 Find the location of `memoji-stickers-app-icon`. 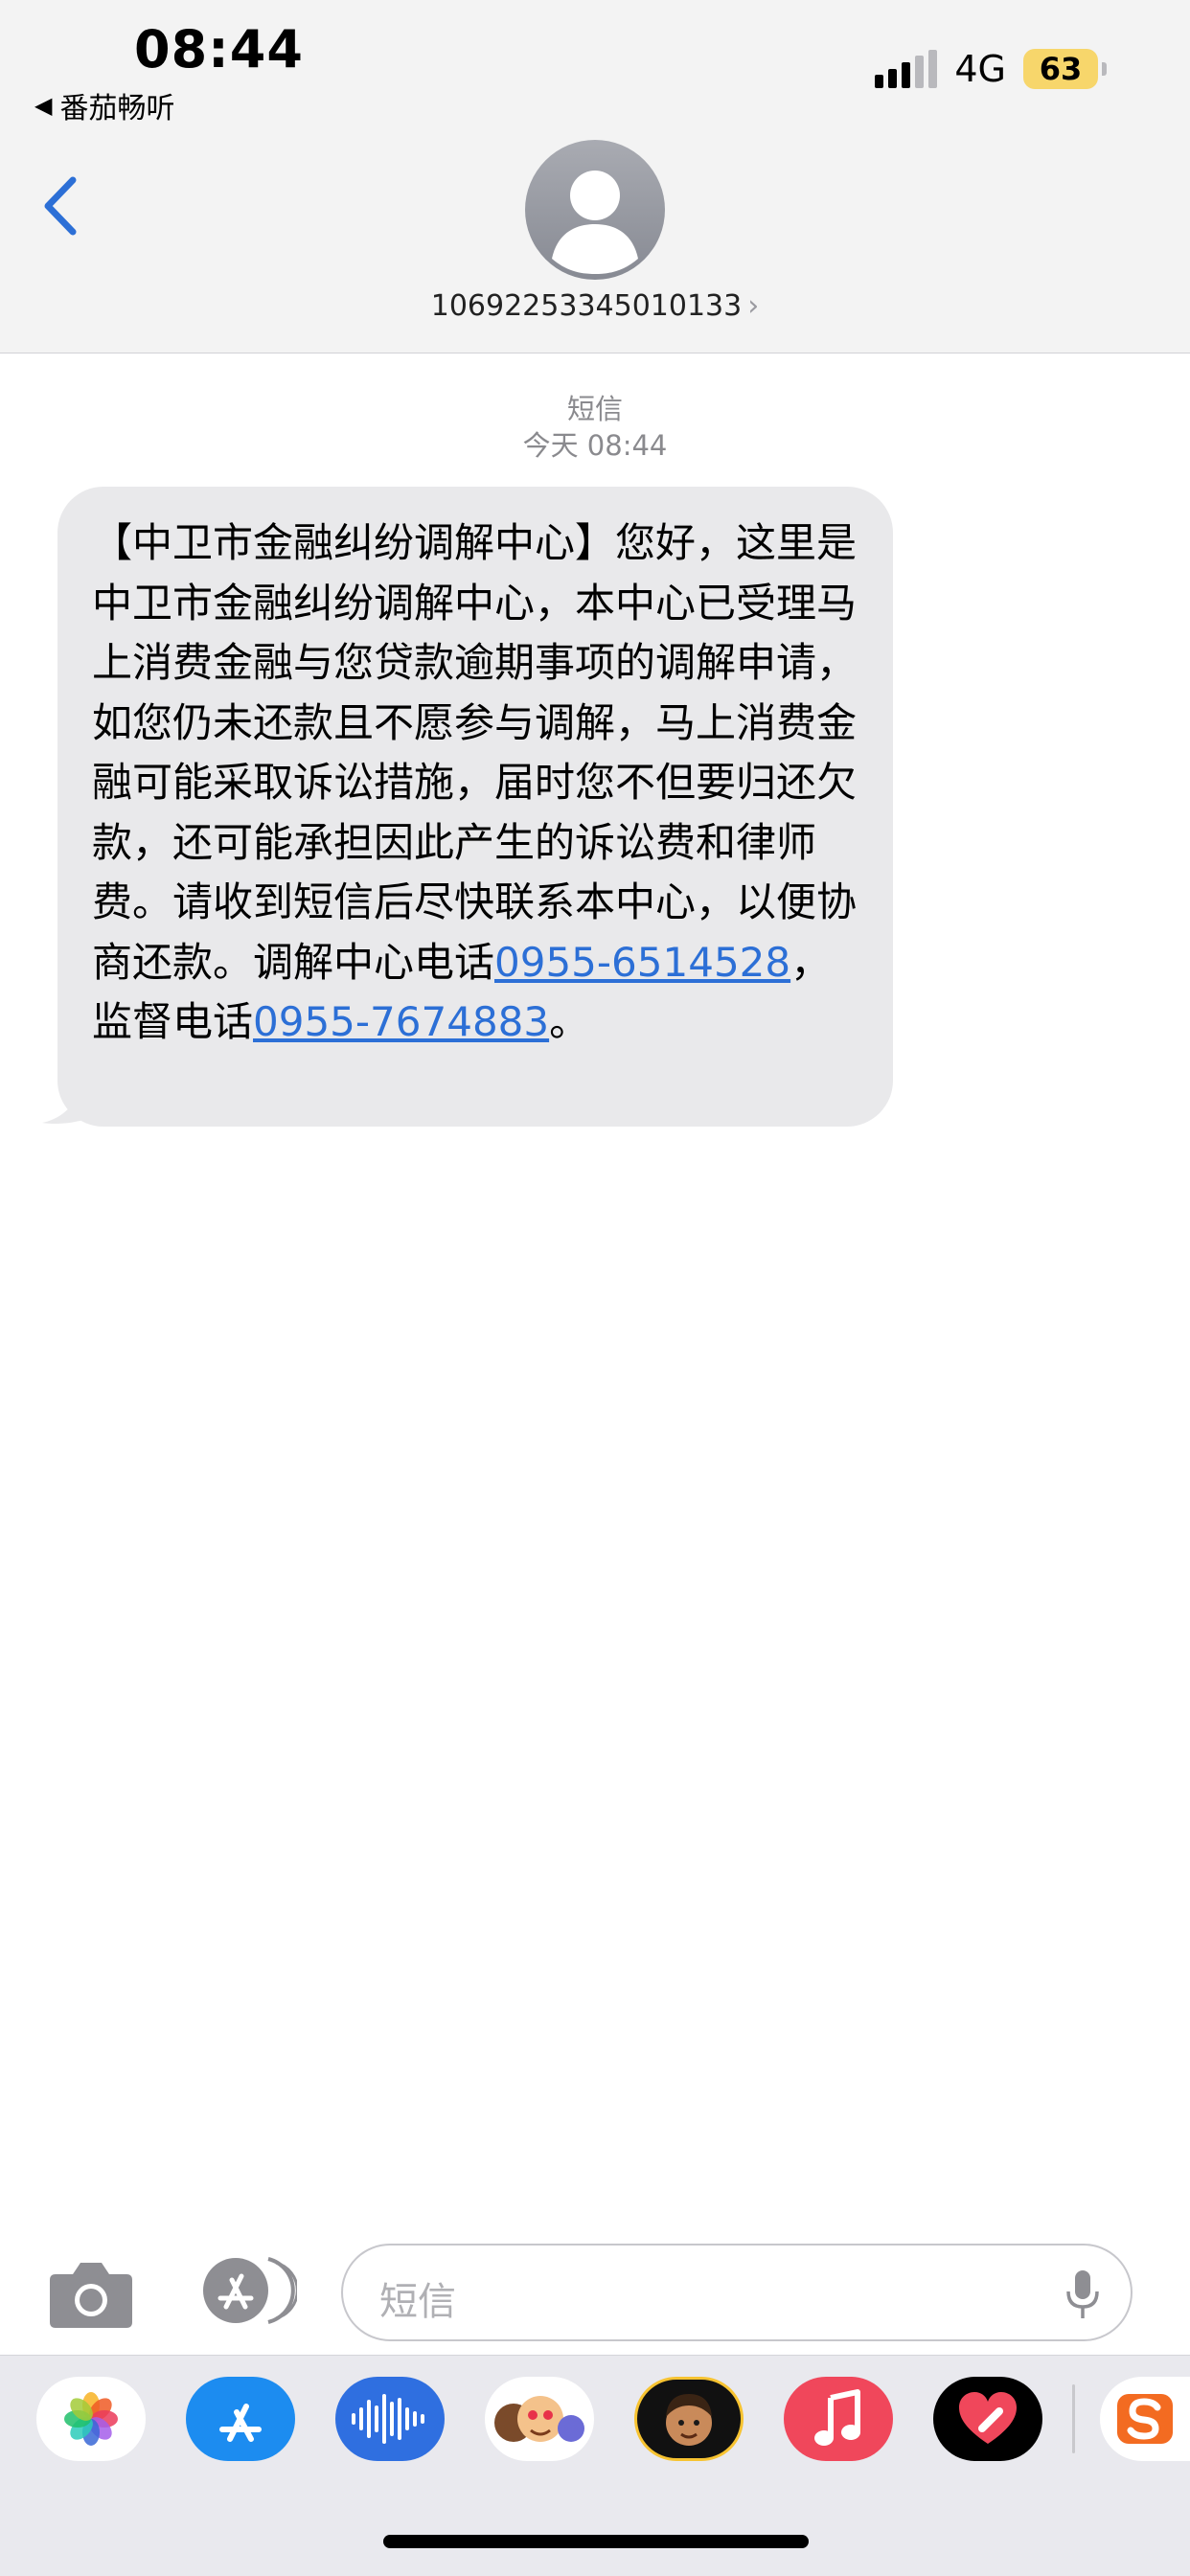

memoji-stickers-app-icon is located at coordinates (540, 2419).